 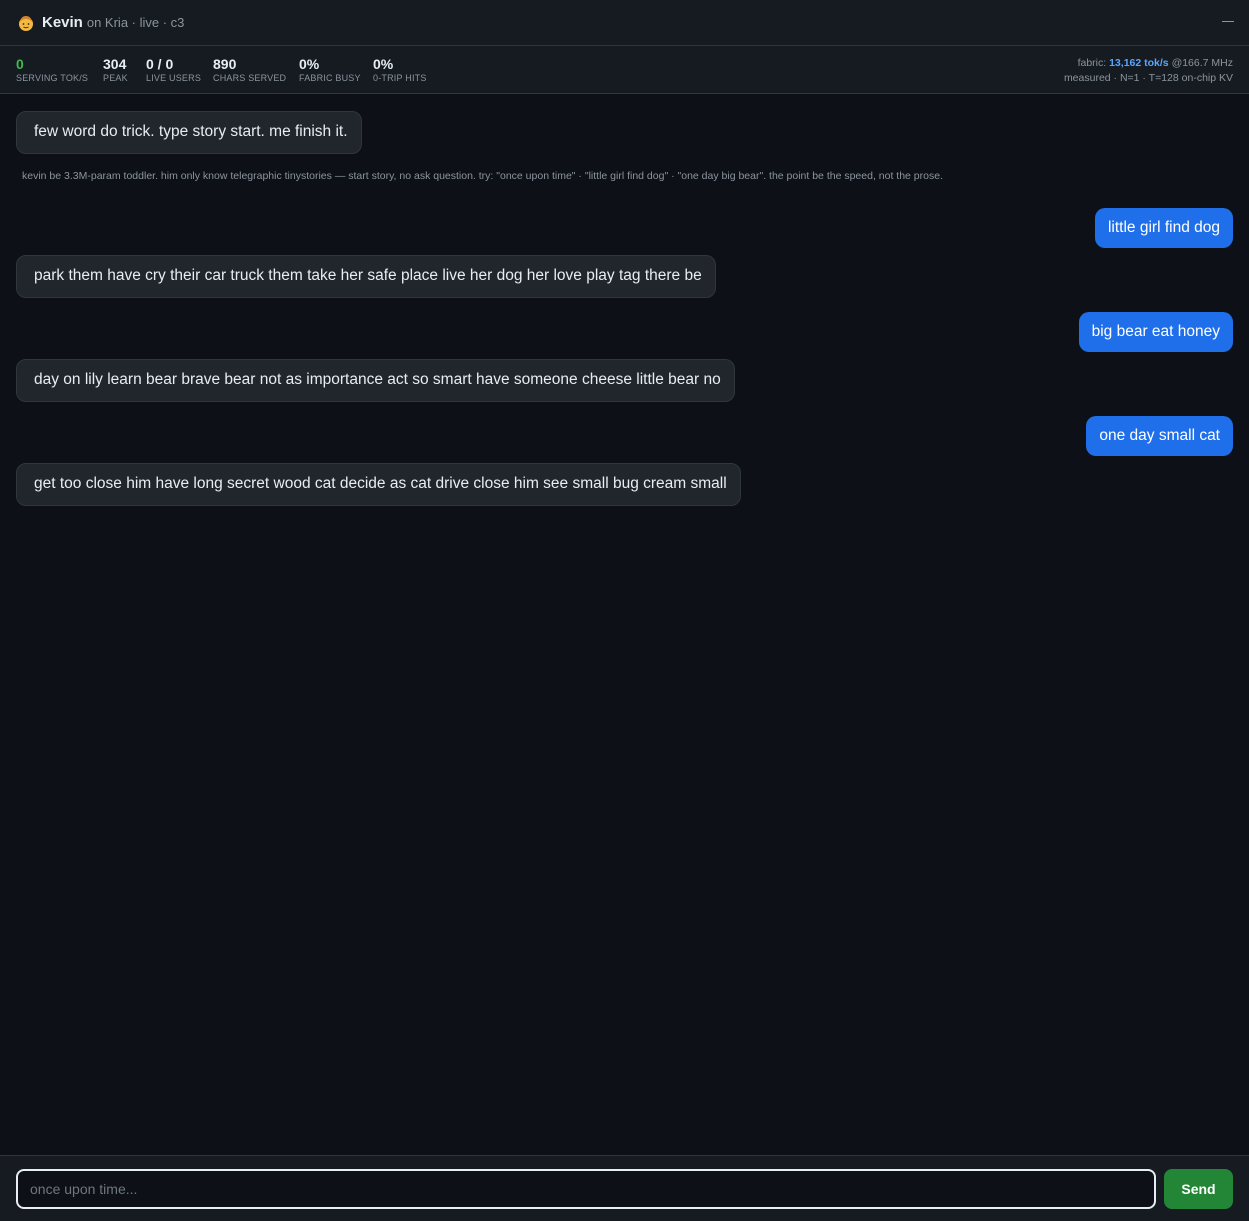 What do you see at coordinates (20, 64) in the screenshot?
I see `stat-value: 0` at bounding box center [20, 64].